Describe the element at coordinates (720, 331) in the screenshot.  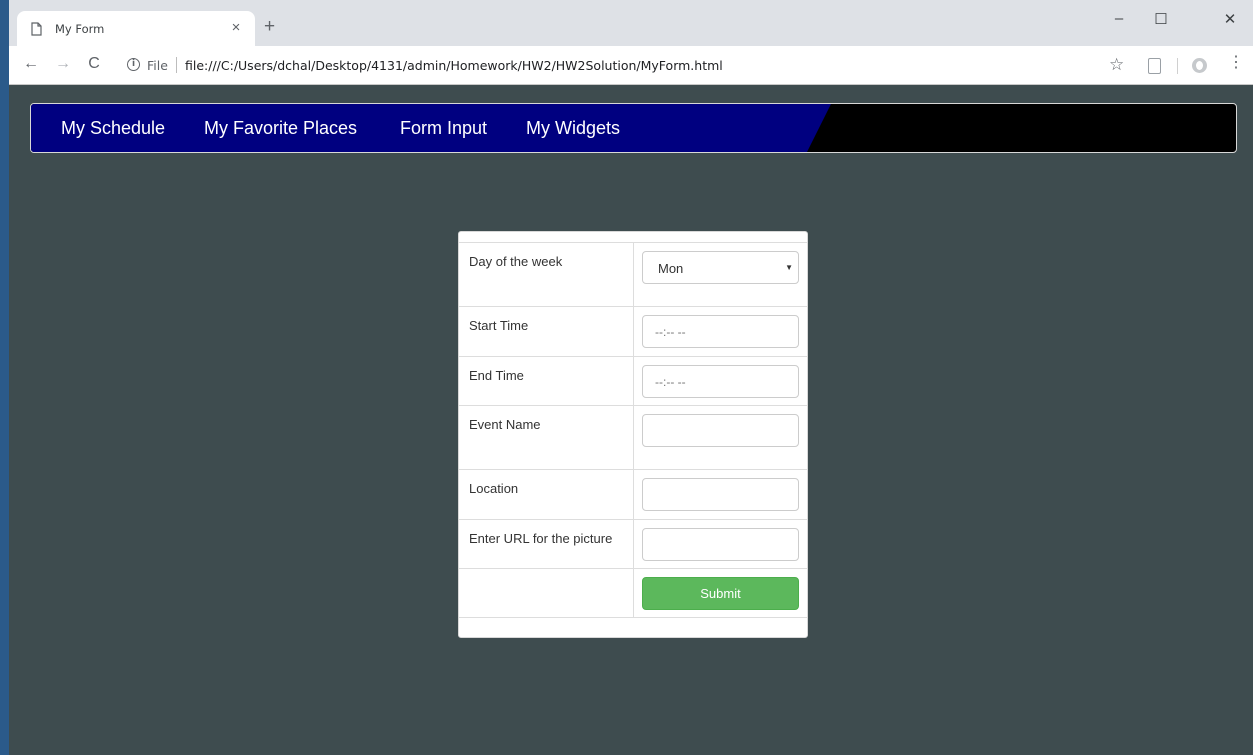
I see `start-time-input: --:-- --` at that location.